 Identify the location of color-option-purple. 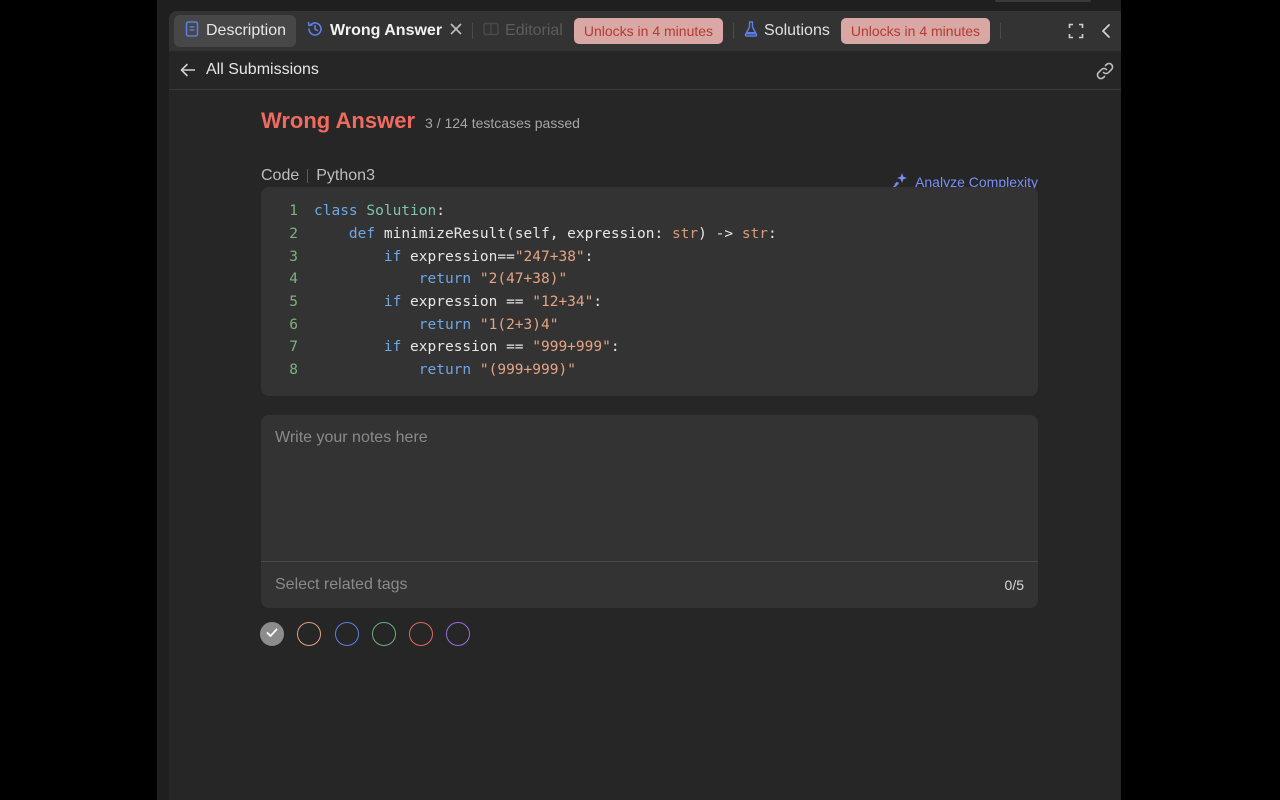
(458, 634).